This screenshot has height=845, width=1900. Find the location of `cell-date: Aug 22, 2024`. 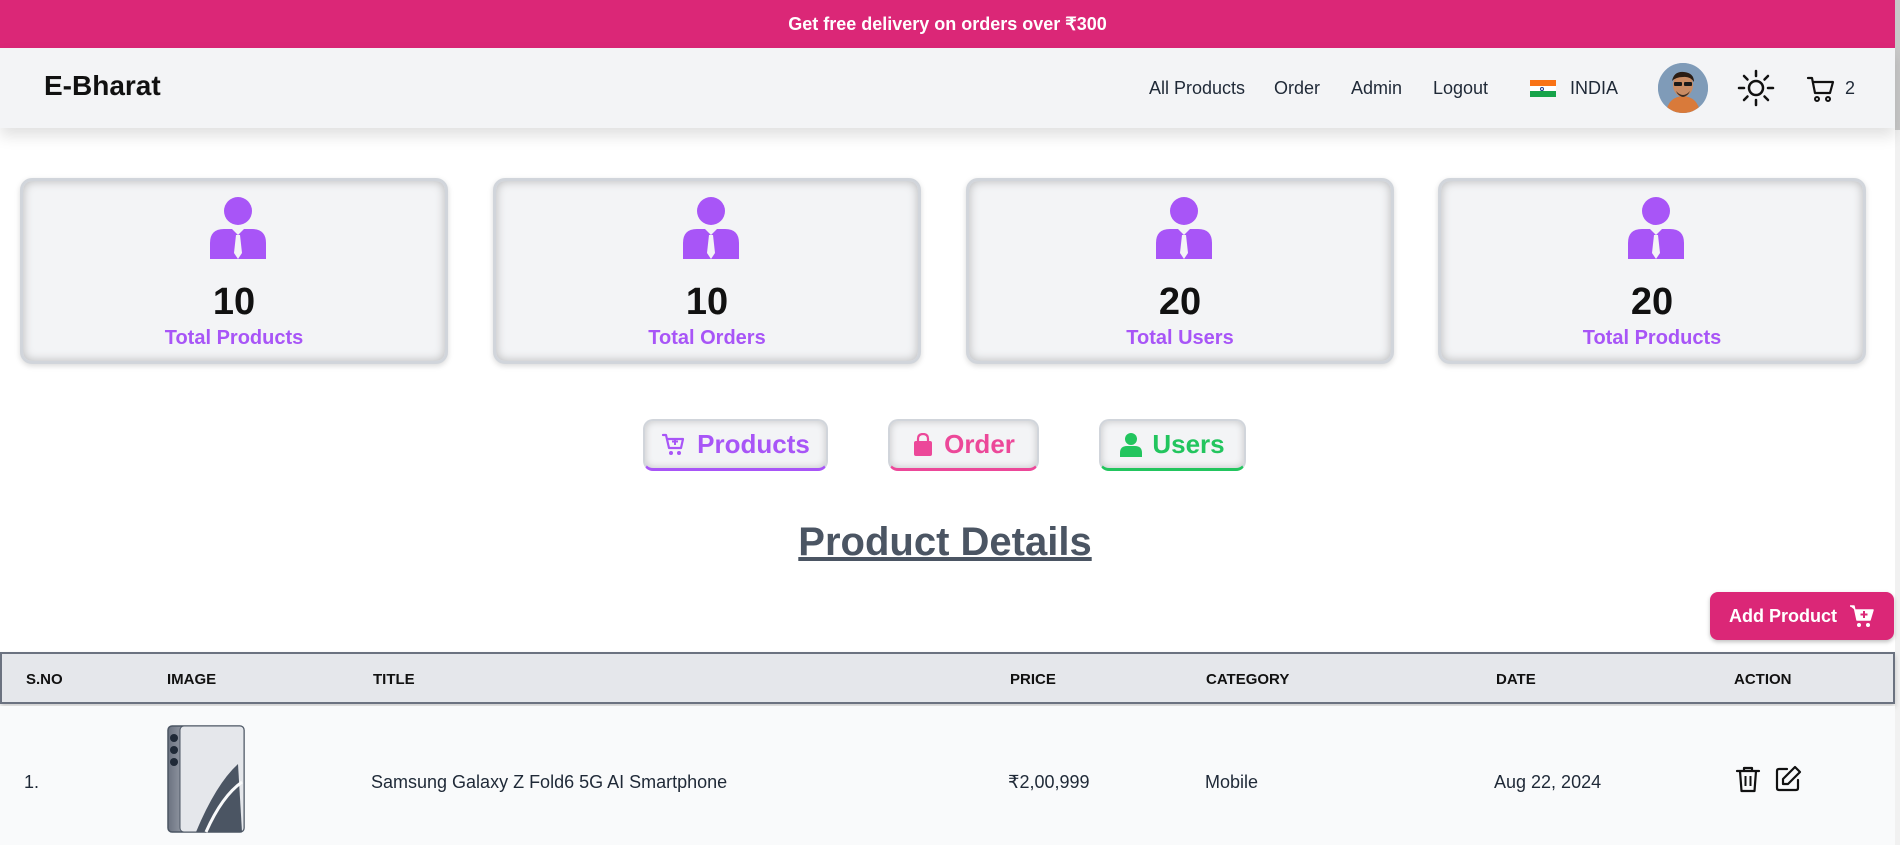

cell-date: Aug 22, 2024 is located at coordinates (1548, 782).